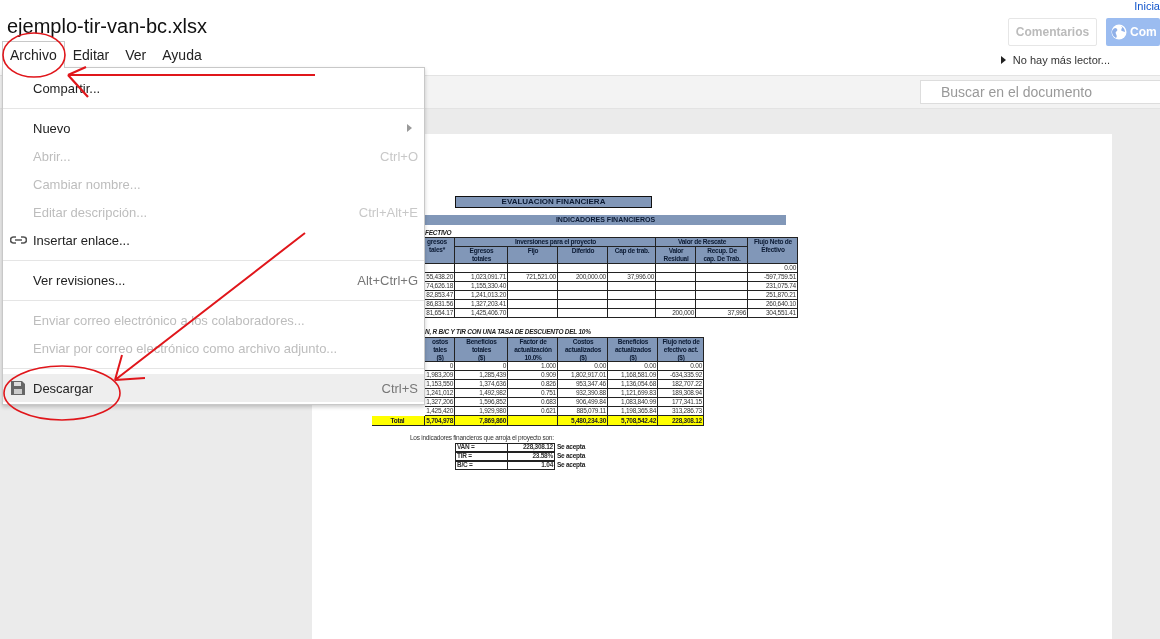 The image size is (1160, 639). I want to click on sign-in-link: Inicia, so click(1147, 6).